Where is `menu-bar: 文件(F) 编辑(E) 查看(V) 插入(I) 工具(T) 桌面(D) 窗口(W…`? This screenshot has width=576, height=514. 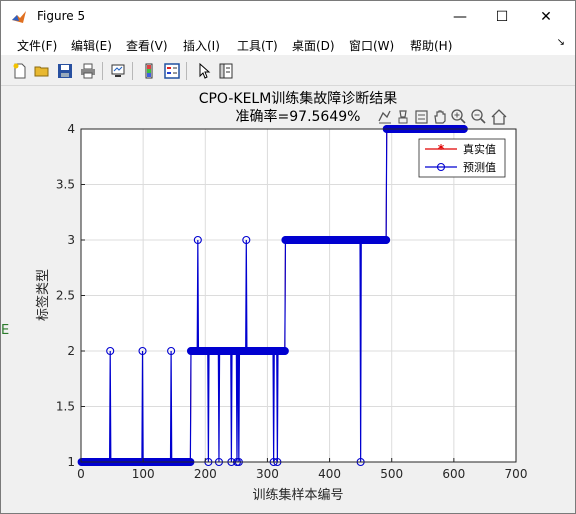 menu-bar: 文件(F) 编辑(E) 查看(V) 插入(I) 工具(T) 桌面(D) 窗口(W… is located at coordinates (288, 44).